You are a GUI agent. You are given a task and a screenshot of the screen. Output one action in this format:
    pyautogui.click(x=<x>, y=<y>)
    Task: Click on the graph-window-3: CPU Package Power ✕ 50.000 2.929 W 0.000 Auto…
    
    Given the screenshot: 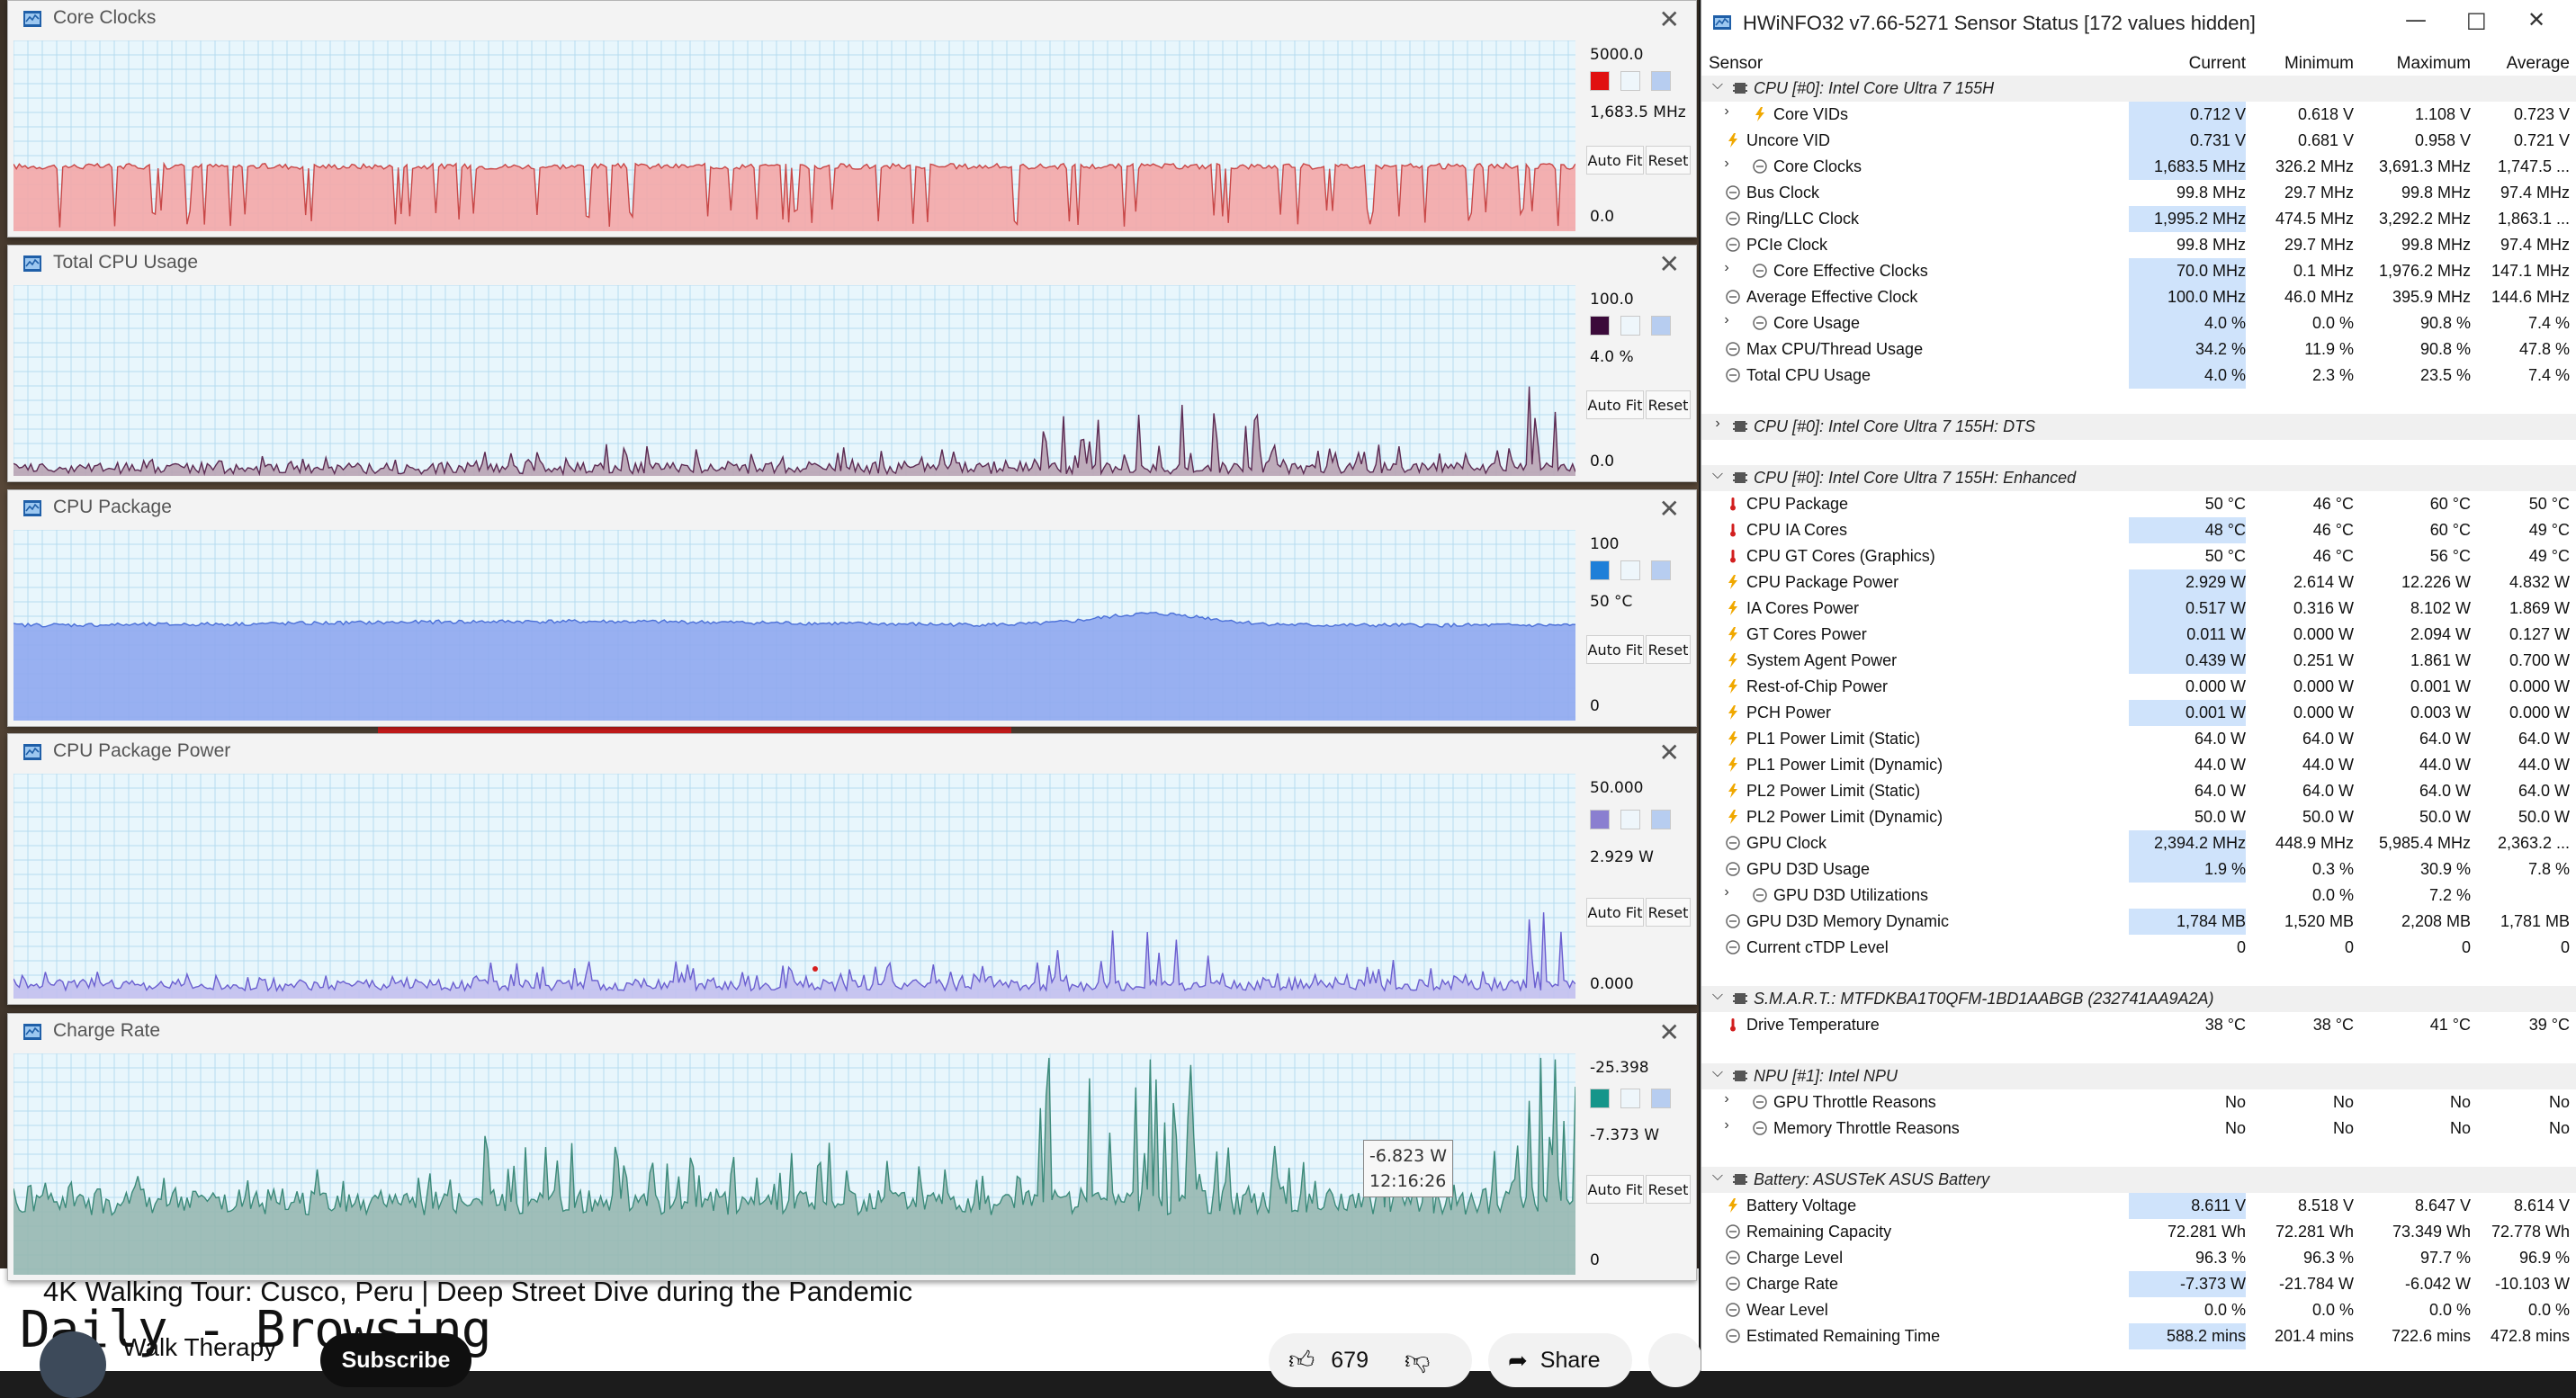 What is the action you would take?
    pyautogui.click(x=852, y=869)
    